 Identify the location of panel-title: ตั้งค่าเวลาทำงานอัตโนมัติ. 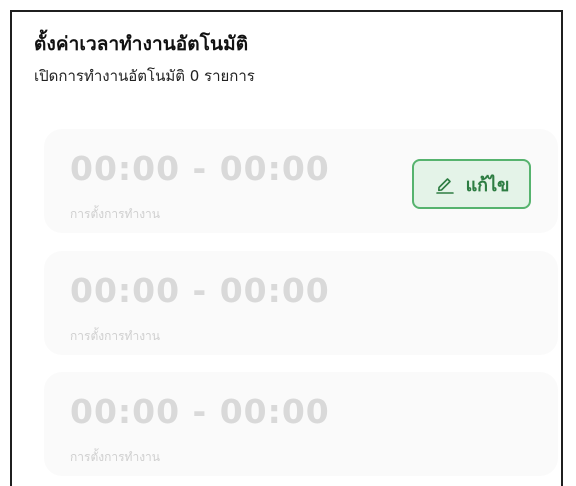
(141, 44).